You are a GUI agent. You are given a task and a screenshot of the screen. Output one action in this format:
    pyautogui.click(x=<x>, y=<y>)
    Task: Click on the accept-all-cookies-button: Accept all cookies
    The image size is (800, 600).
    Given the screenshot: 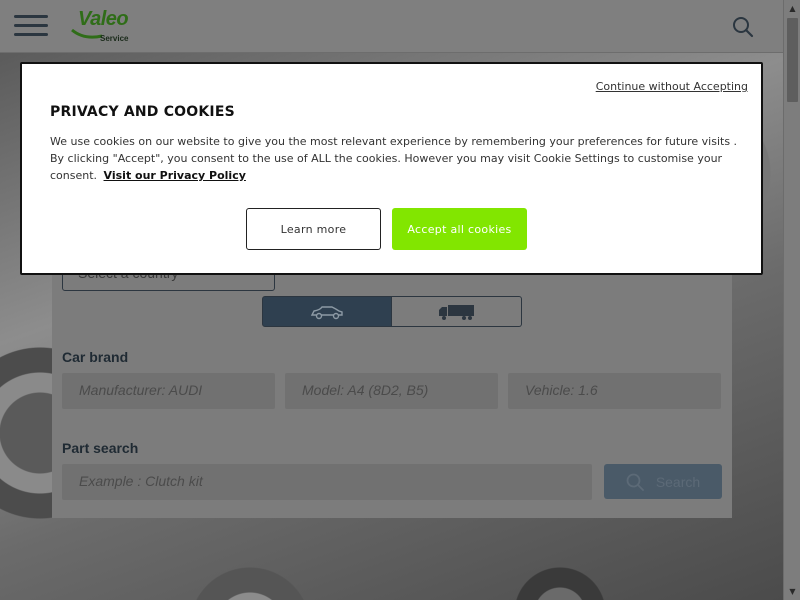 What is the action you would take?
    pyautogui.click(x=459, y=229)
    